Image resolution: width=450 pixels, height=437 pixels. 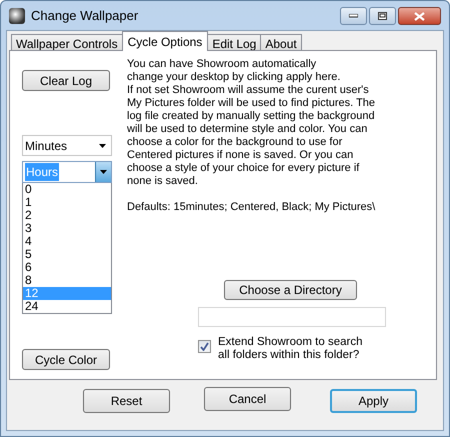 What do you see at coordinates (204, 346) in the screenshot?
I see `extend-checkbox` at bounding box center [204, 346].